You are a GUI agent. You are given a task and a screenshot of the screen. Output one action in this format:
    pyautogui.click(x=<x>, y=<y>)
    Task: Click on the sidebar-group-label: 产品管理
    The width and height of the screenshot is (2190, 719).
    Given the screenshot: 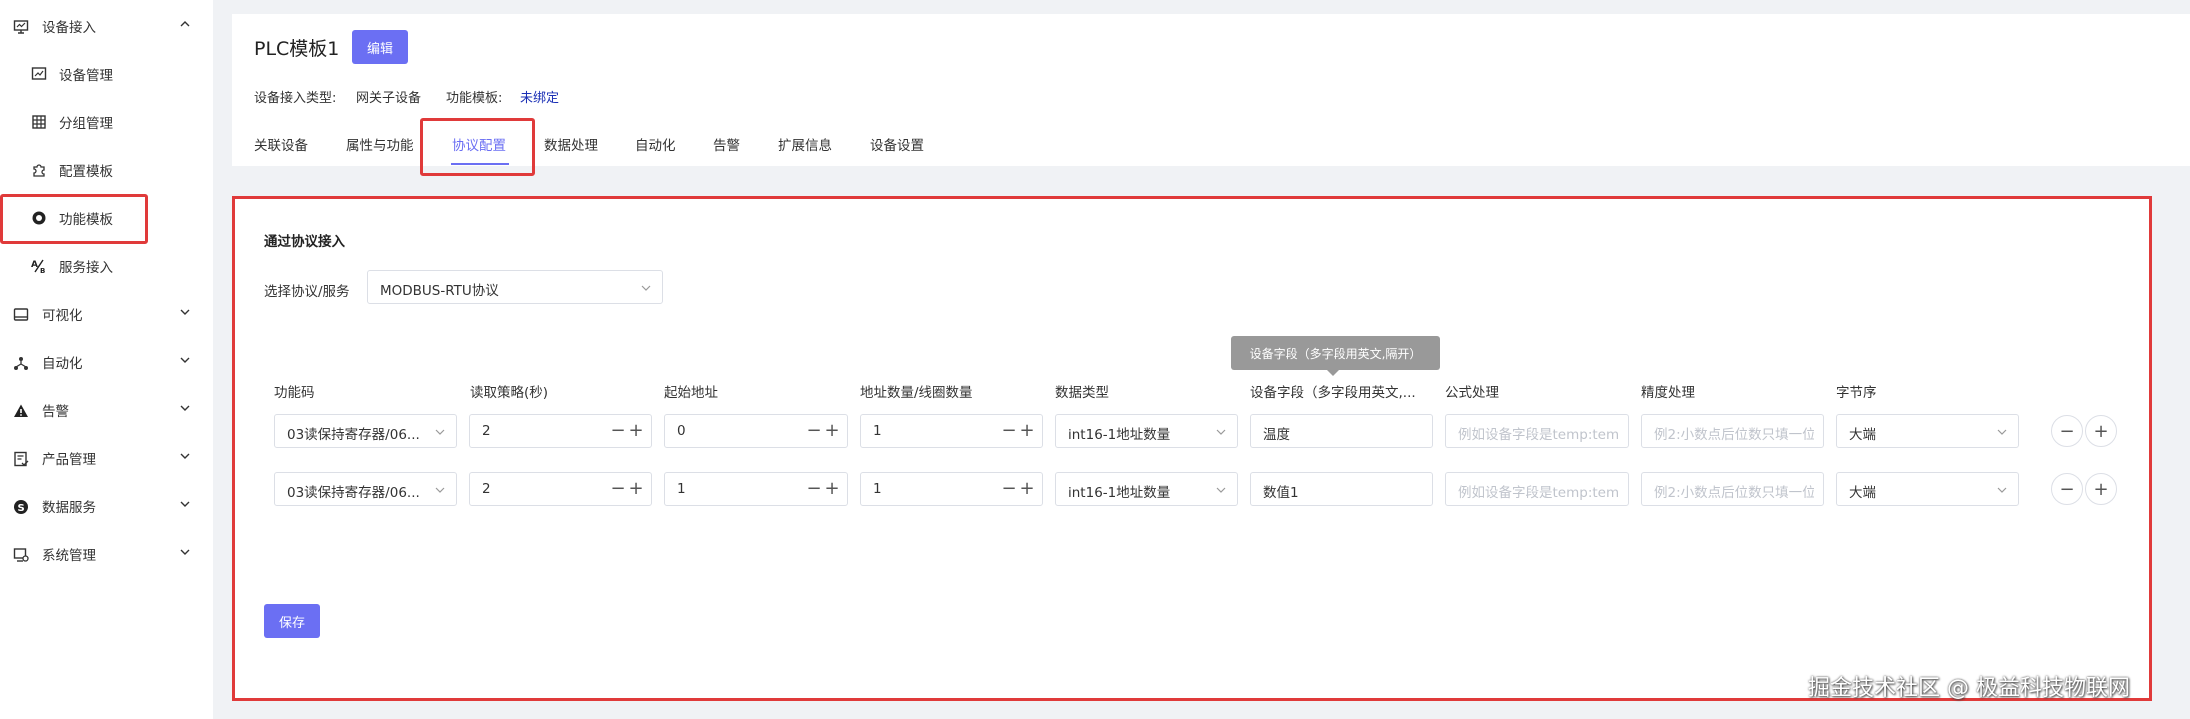 What is the action you would take?
    pyautogui.click(x=69, y=460)
    